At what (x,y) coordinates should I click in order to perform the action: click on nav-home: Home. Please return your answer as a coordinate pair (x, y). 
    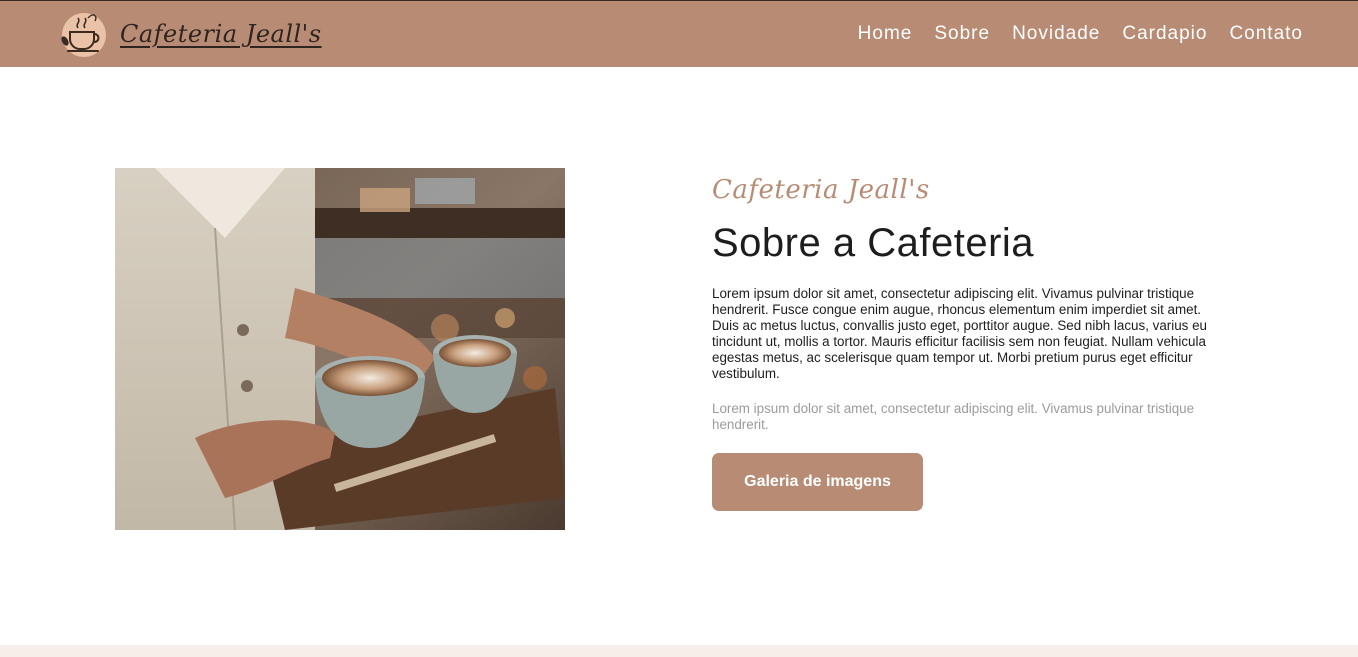
    Looking at the image, I should click on (885, 34).